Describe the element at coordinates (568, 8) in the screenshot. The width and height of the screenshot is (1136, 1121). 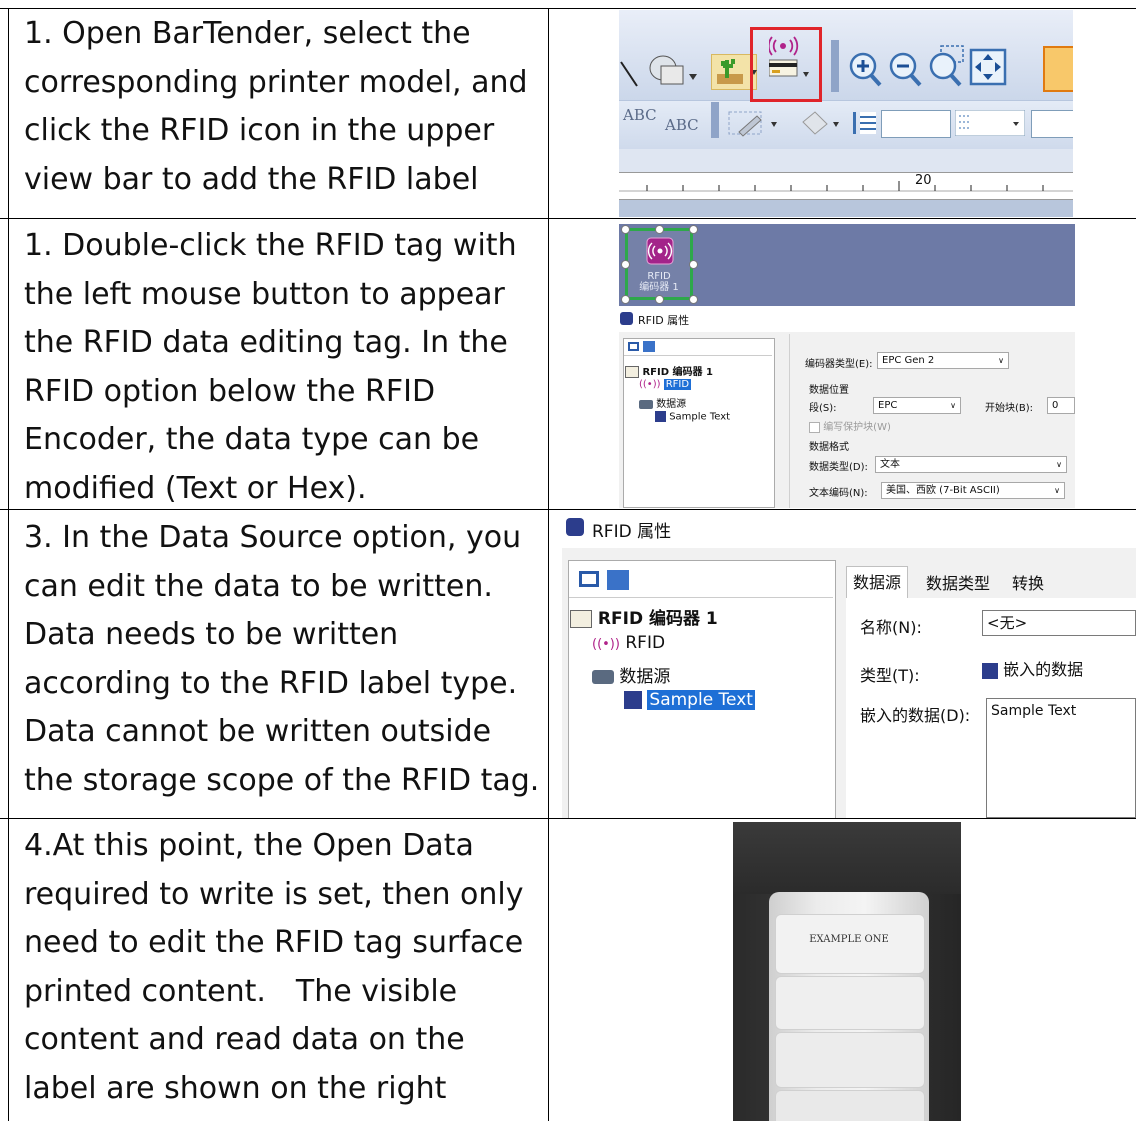
I see `table-border-top` at that location.